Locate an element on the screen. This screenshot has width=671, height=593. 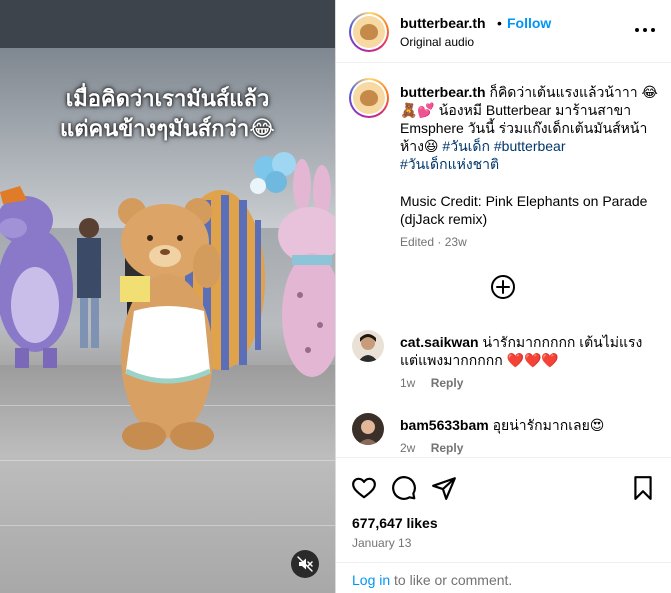
comment-time: 2w is located at coordinates (407, 448).